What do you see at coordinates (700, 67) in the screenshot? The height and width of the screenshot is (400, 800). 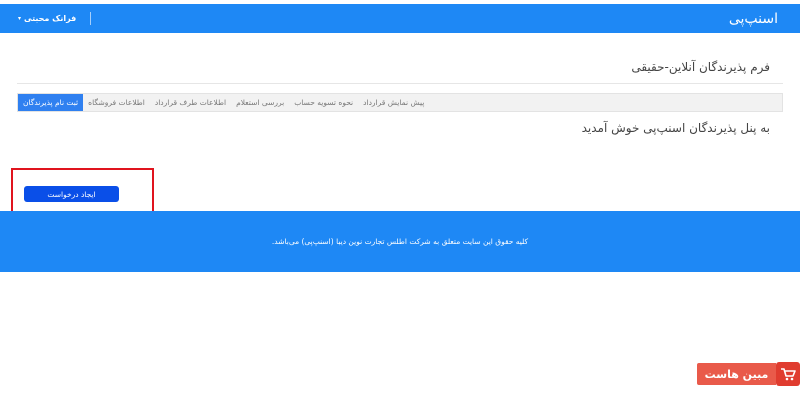 I see `page-title: فرم پذیرندگان آنلاین-حقیقی` at bounding box center [700, 67].